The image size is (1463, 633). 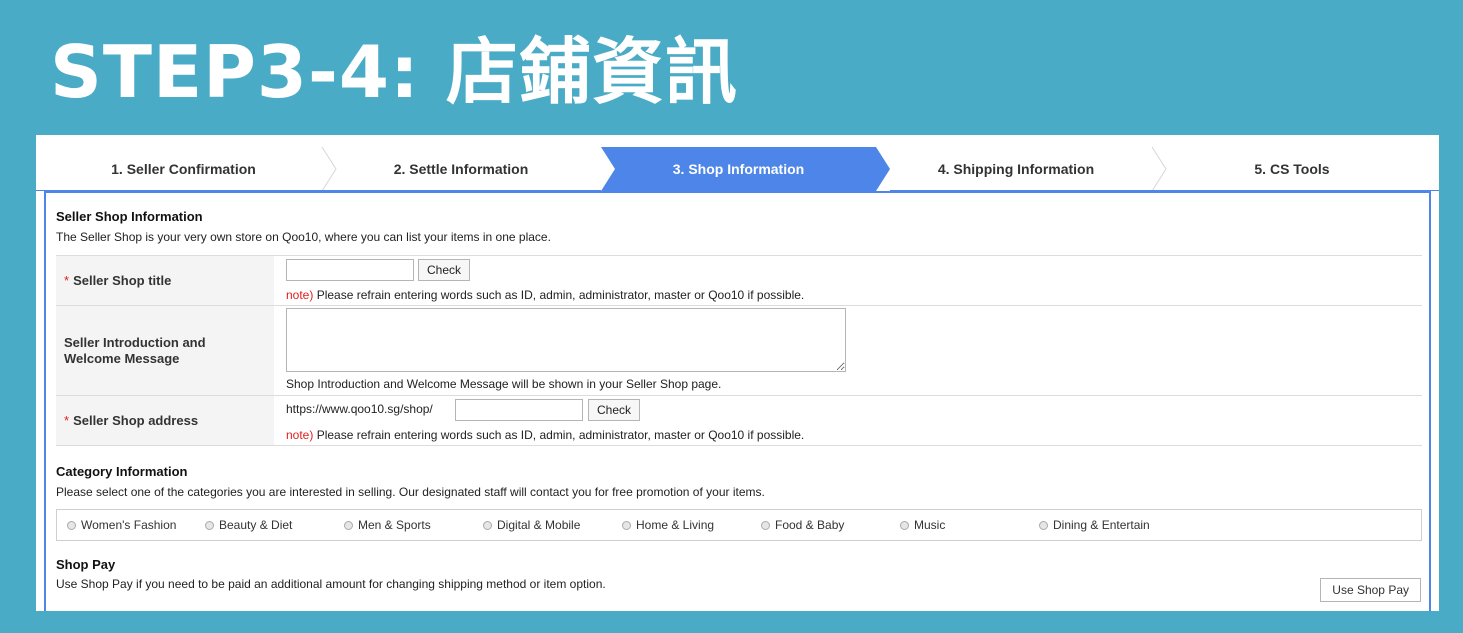 I want to click on category-option-label: Music, so click(x=930, y=525).